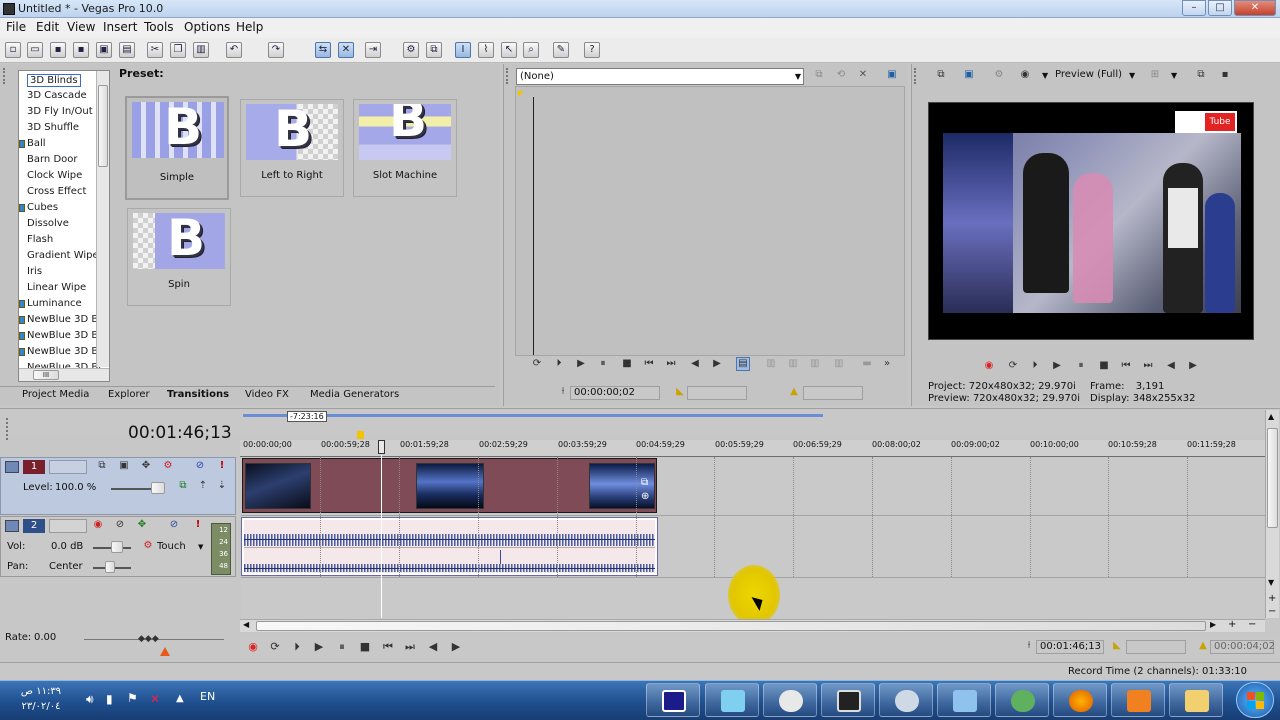 The height and width of the screenshot is (720, 1280). Describe the element at coordinates (155, 50) in the screenshot. I see `cut-icon: ✂` at that location.